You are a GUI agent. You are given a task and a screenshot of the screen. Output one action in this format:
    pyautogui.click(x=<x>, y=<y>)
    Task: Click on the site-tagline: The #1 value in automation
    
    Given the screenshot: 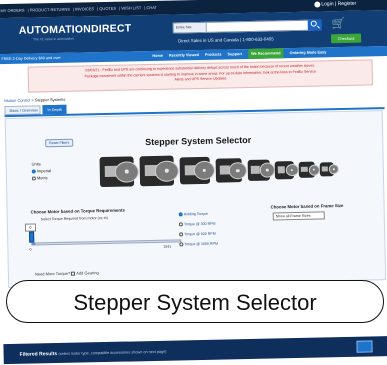 What is the action you would take?
    pyautogui.click(x=53, y=39)
    